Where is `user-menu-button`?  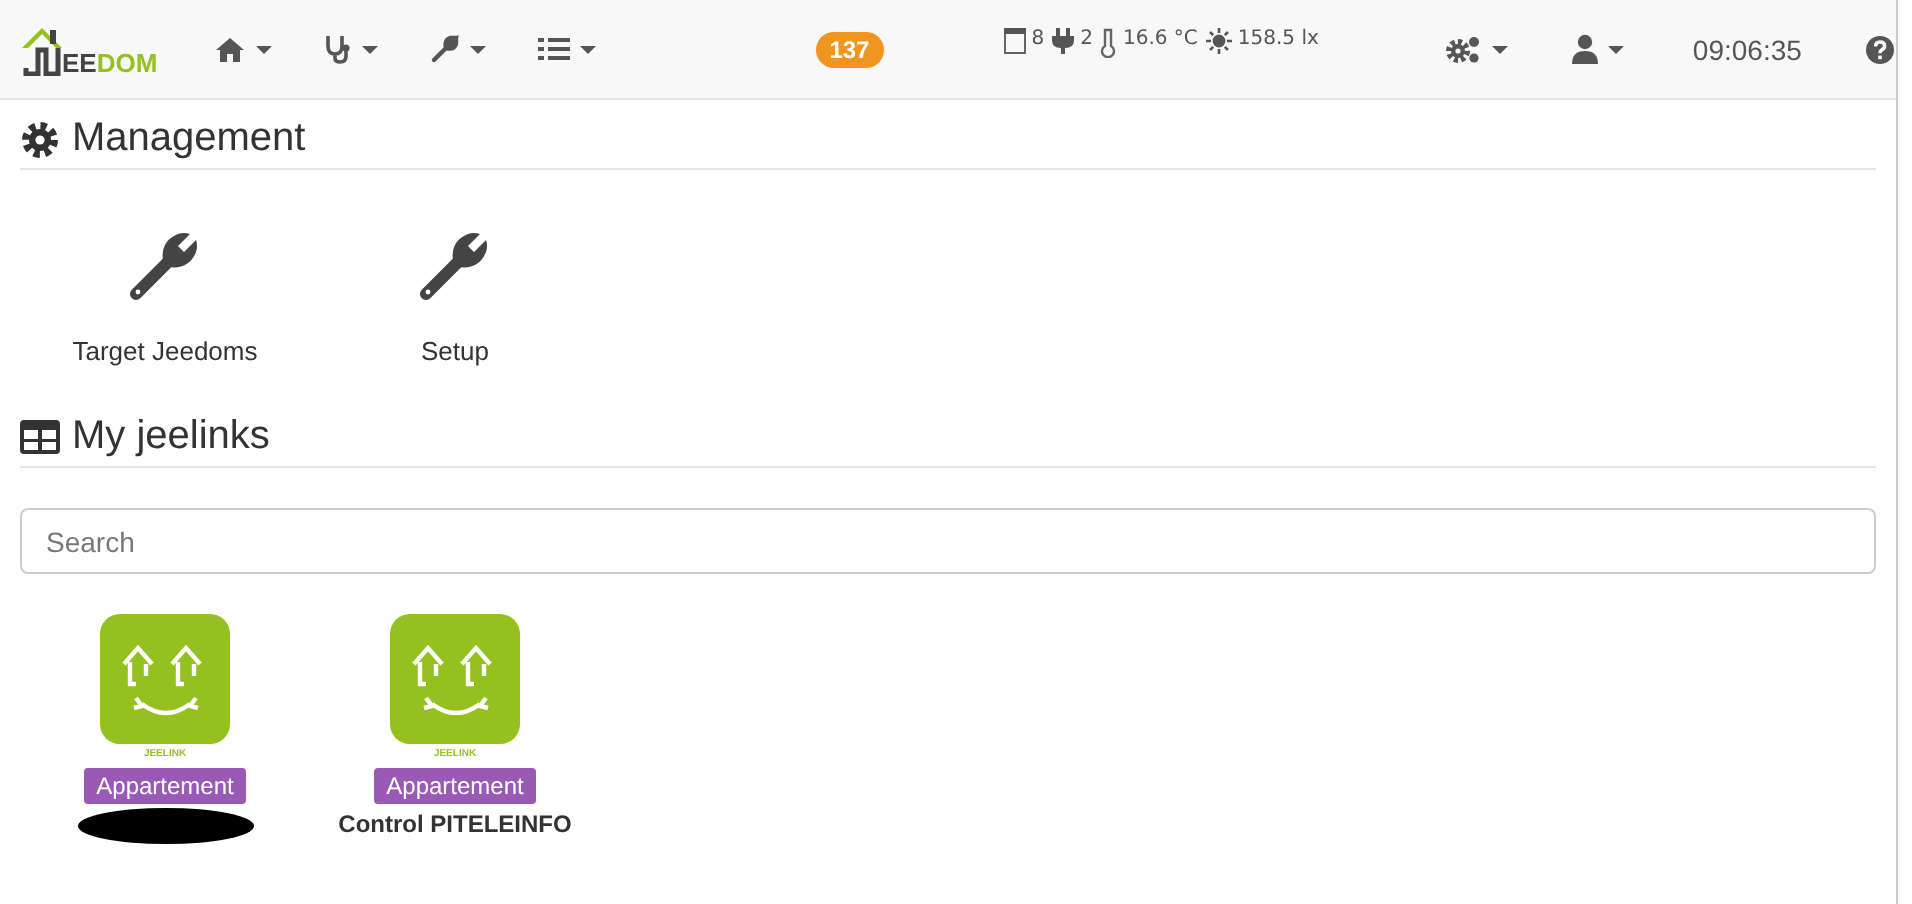 user-menu-button is located at coordinates (1598, 49).